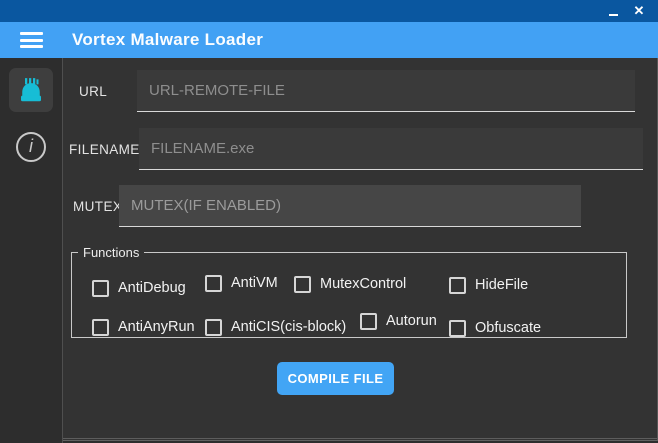 Image resolution: width=658 pixels, height=443 pixels. I want to click on checkbox-option-autorun: Autorun, so click(398, 321).